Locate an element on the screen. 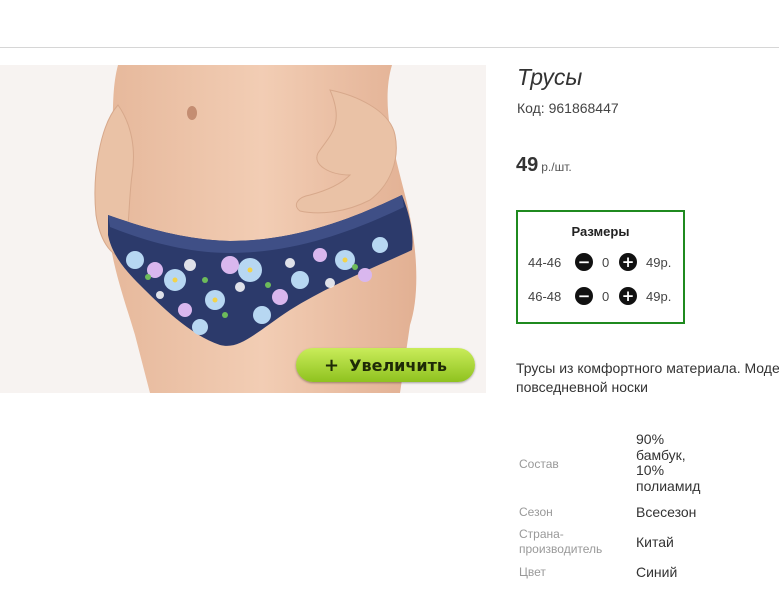 The image size is (779, 615). spec-value-line: бамбук, is located at coordinates (661, 454).